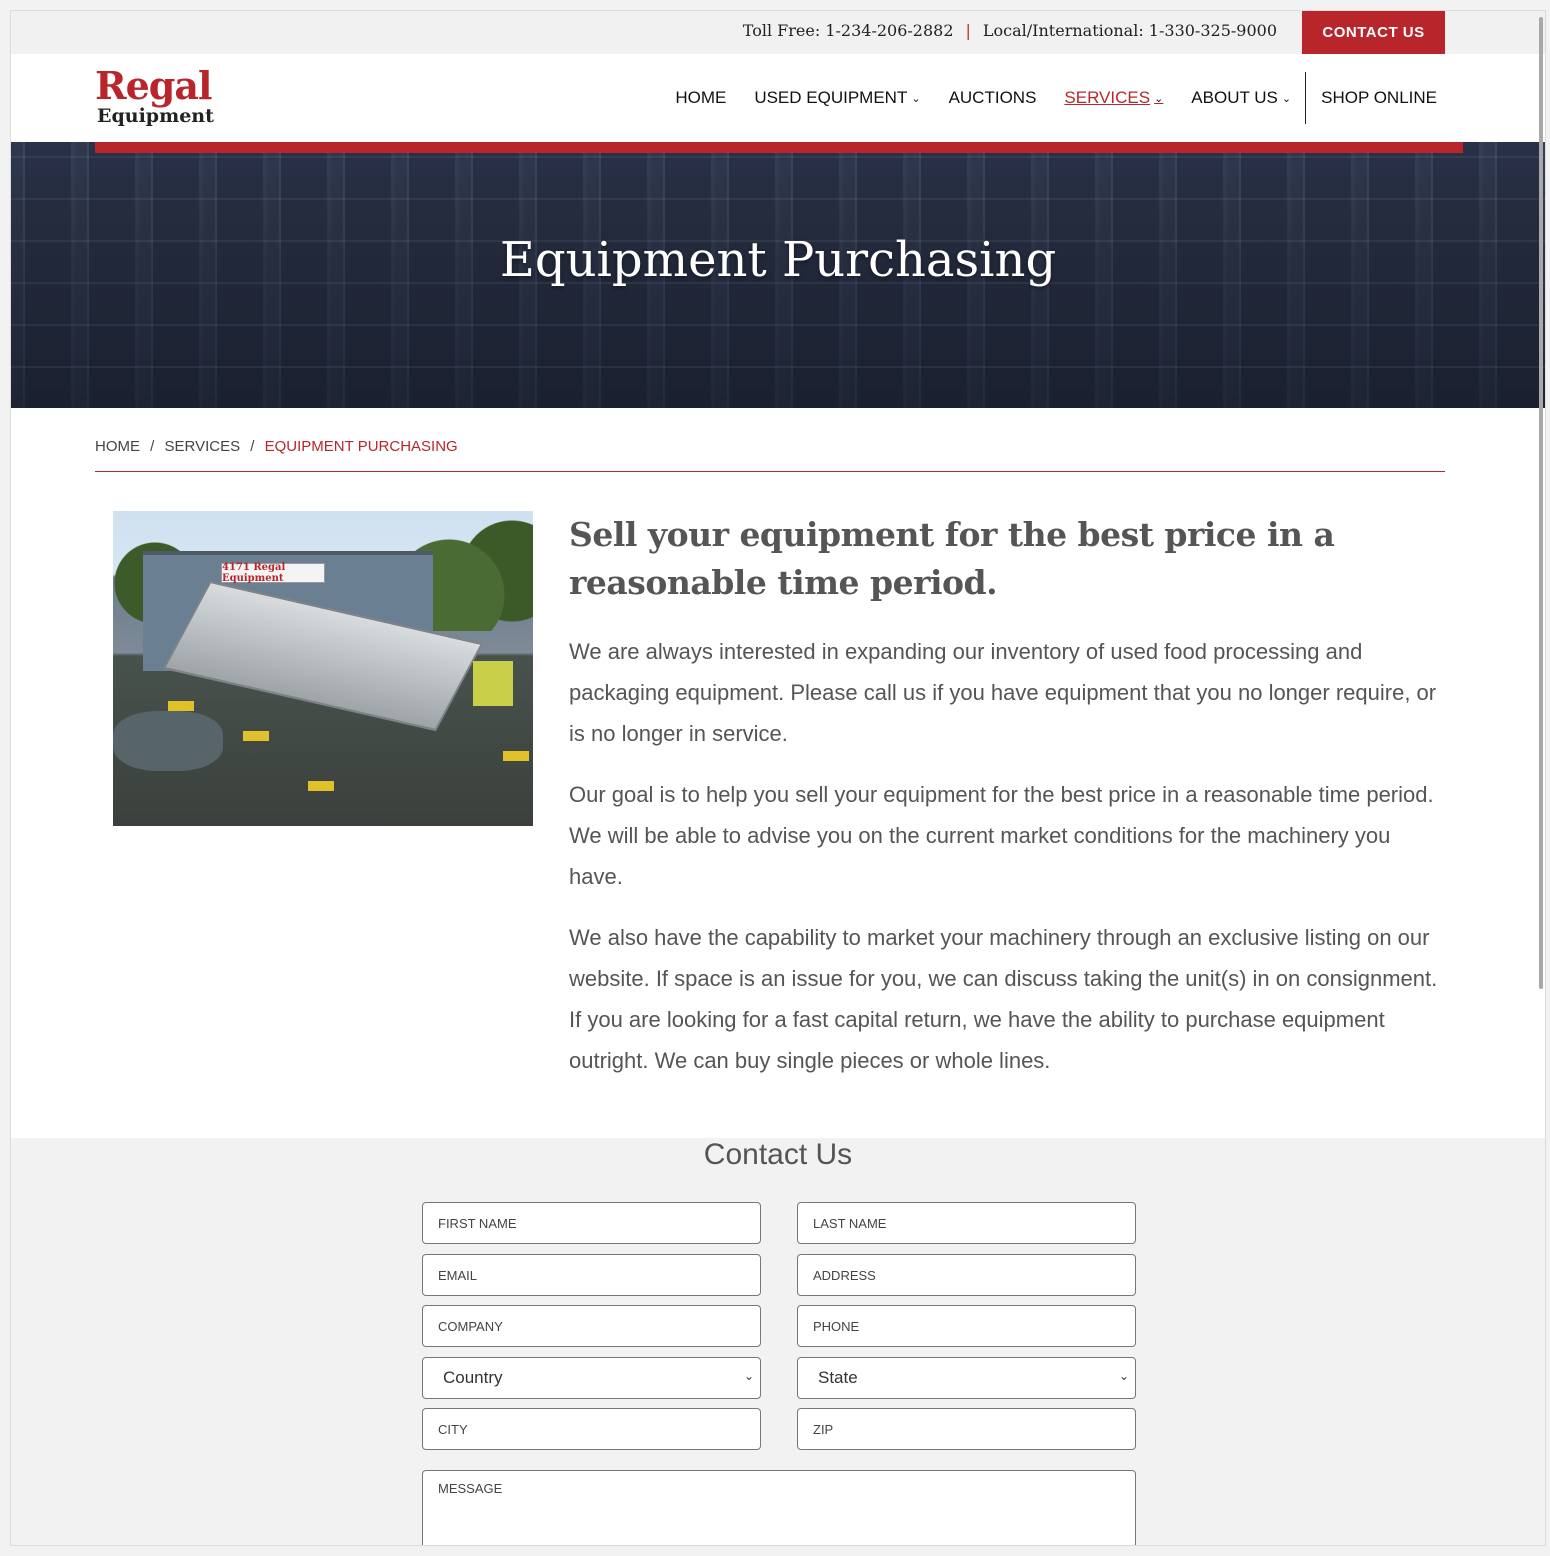 The height and width of the screenshot is (1556, 1550). I want to click on photo-forklift, so click(493, 683).